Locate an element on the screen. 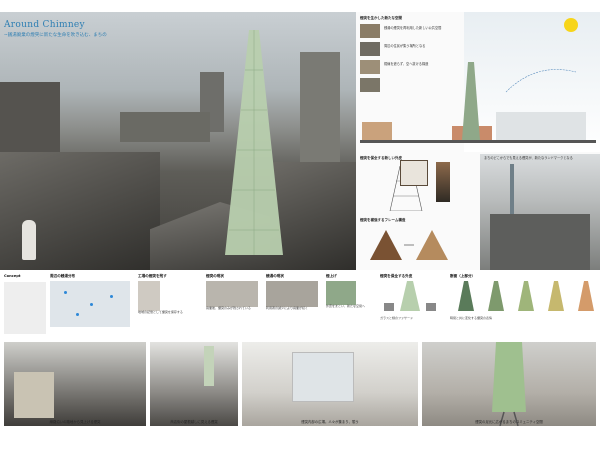 This screenshot has width=600, height=450. note-1: 銭湯の煙突を再利用した新しい公共空間 is located at coordinates (413, 28).